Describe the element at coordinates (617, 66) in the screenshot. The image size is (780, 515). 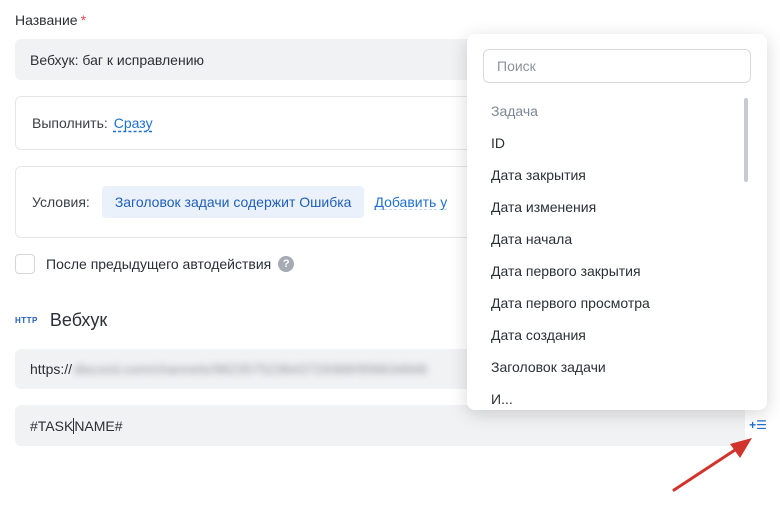
I see `dropdown-search-input: Поиск` at that location.